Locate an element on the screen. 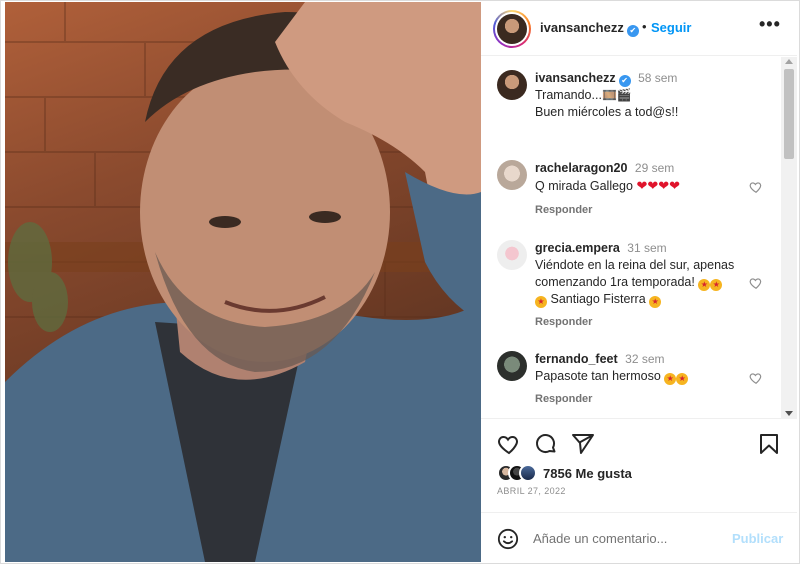  comment-time: 31 sem is located at coordinates (646, 248).